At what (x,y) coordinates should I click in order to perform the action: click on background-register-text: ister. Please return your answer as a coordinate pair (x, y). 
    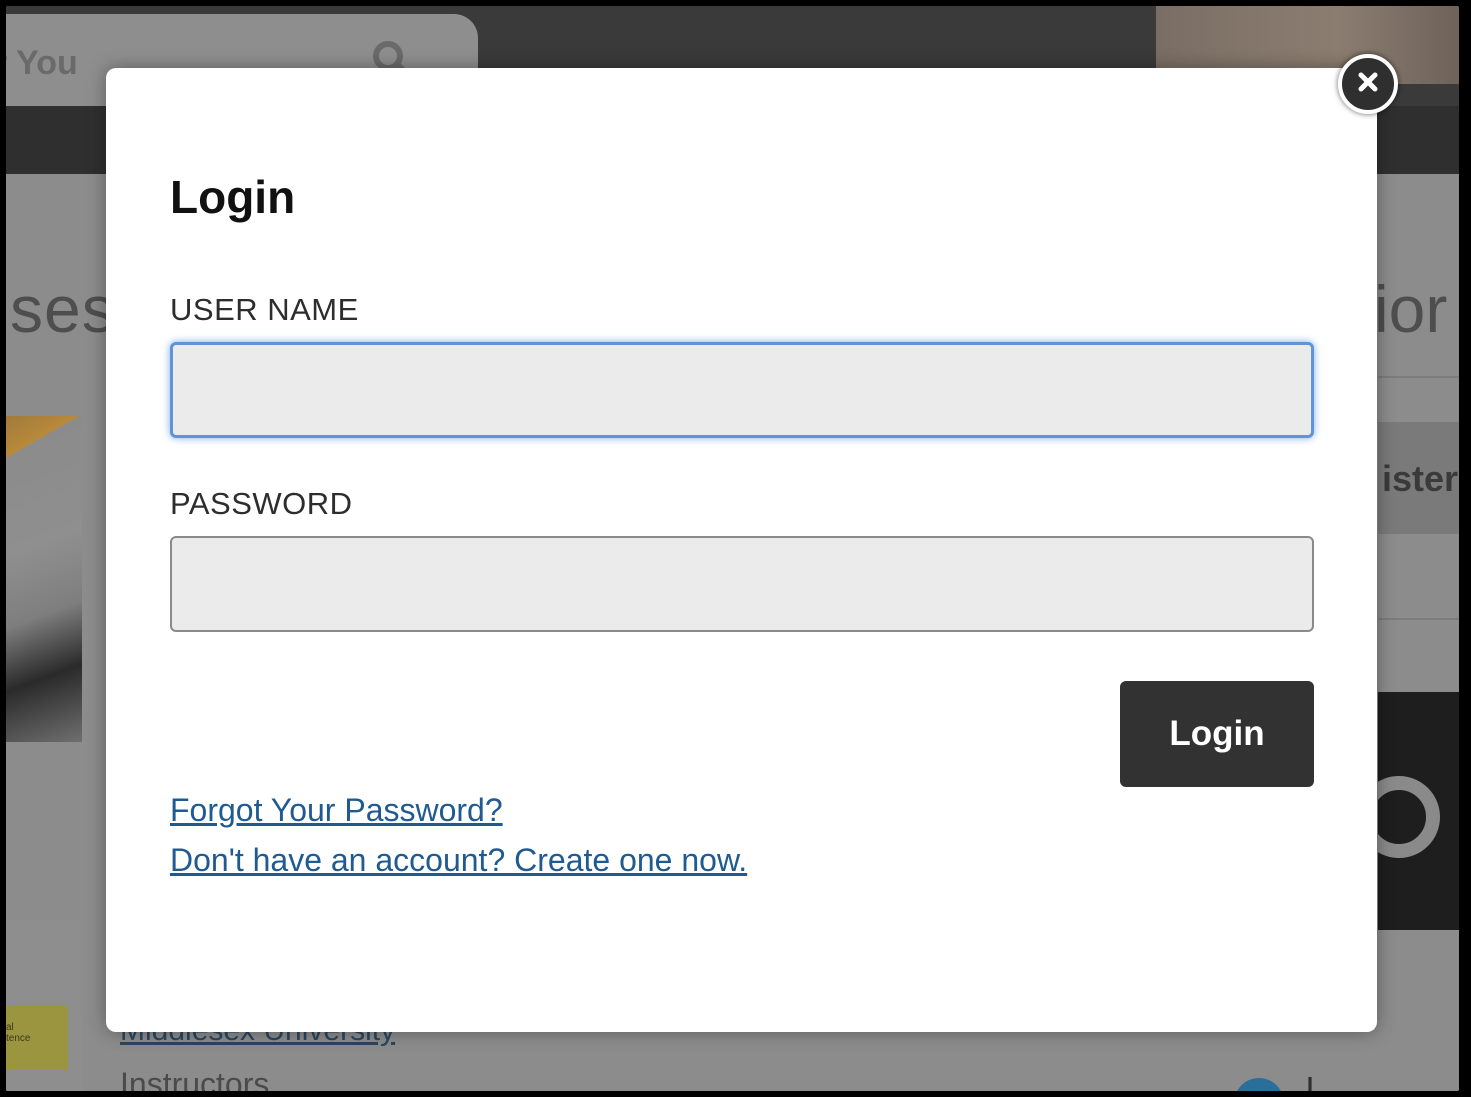
    Looking at the image, I should click on (1420, 478).